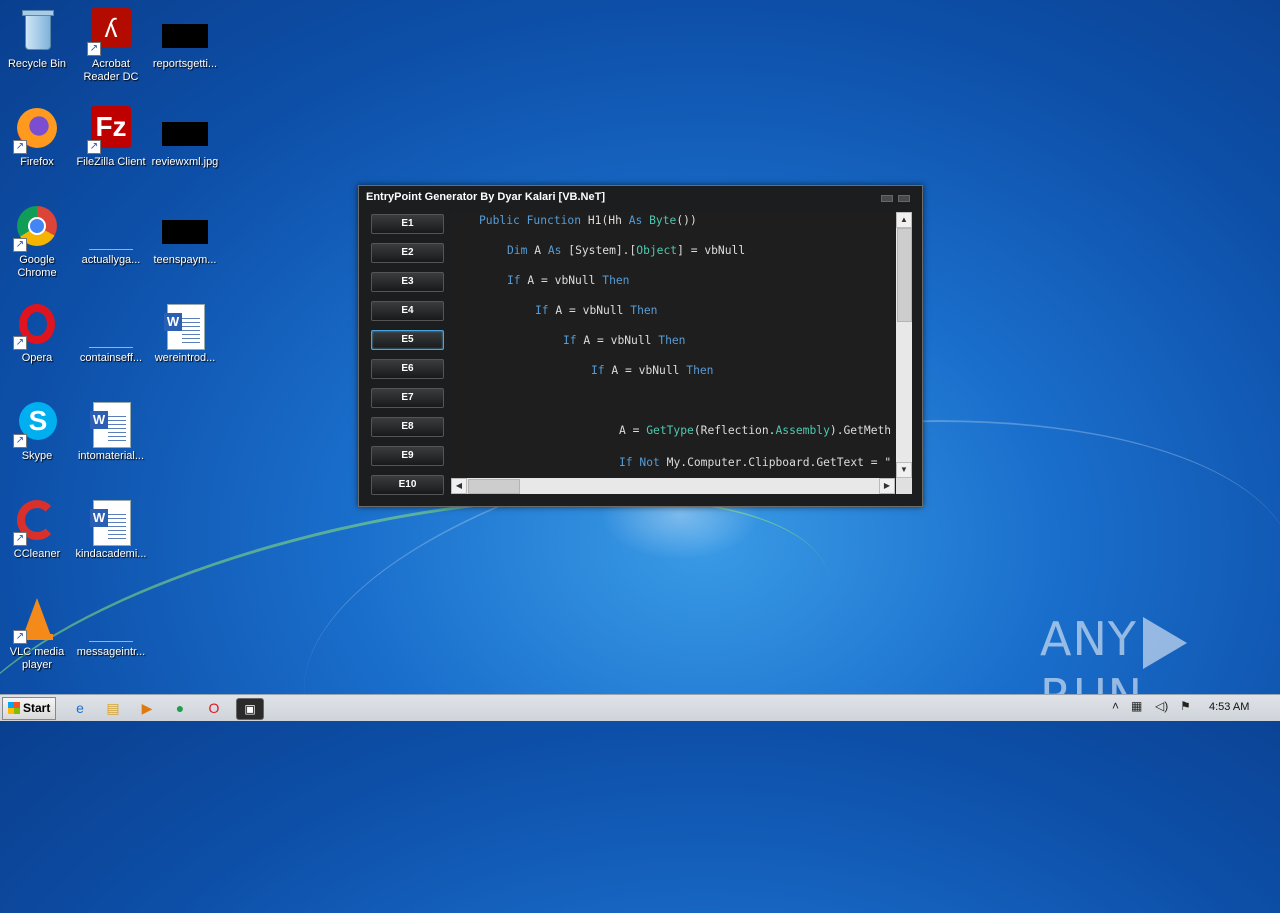 The width and height of the screenshot is (1280, 913). What do you see at coordinates (111, 70) in the screenshot?
I see `icon-label: Acrobat Reader DC` at bounding box center [111, 70].